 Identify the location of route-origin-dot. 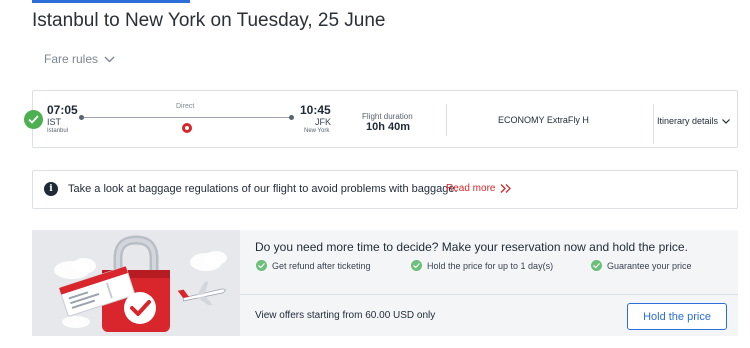
(81, 117).